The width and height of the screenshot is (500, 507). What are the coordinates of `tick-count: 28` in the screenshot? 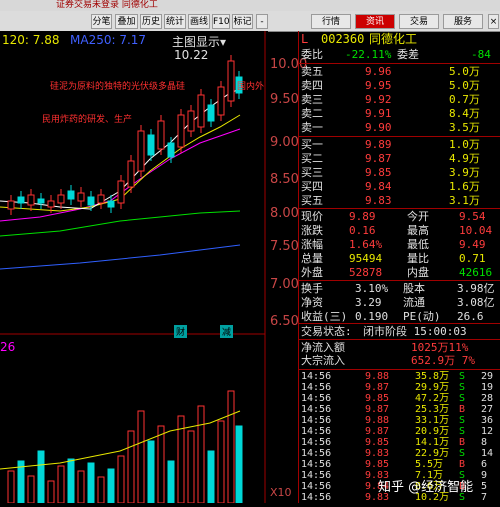 It's located at (487, 398).